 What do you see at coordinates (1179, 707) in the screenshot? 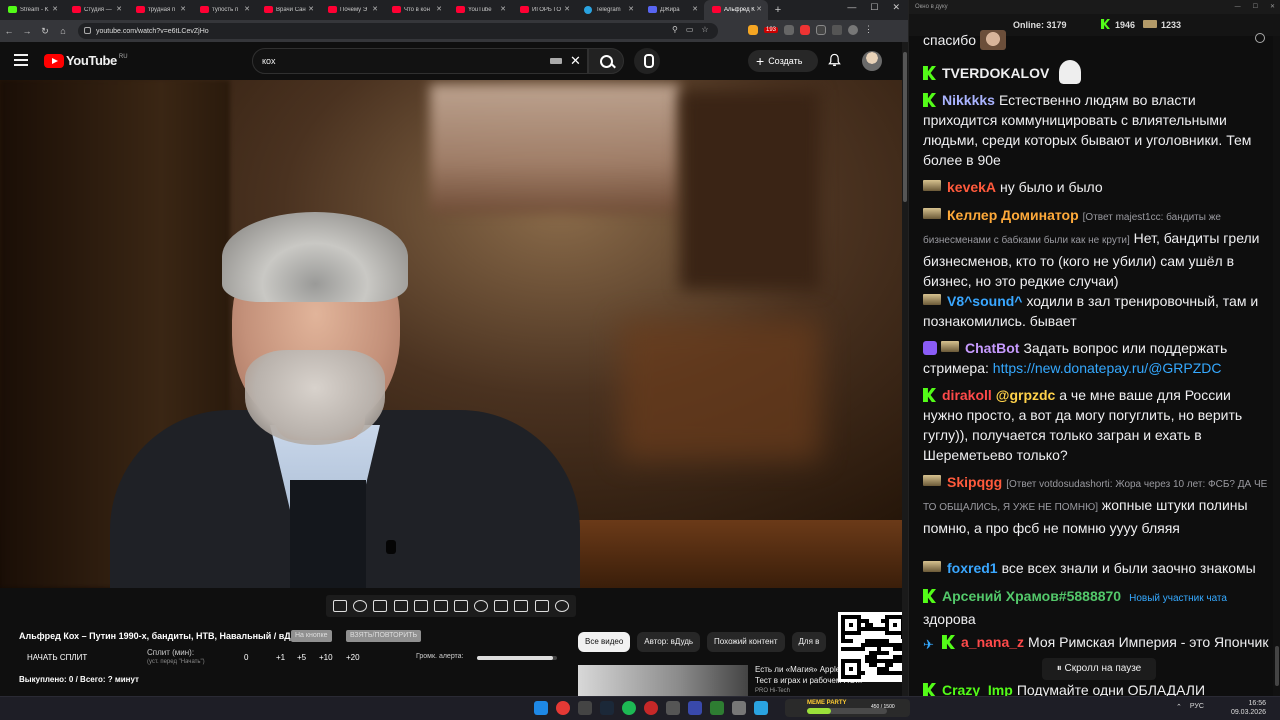
I see `tray-expand-icon: ⌃` at bounding box center [1179, 707].